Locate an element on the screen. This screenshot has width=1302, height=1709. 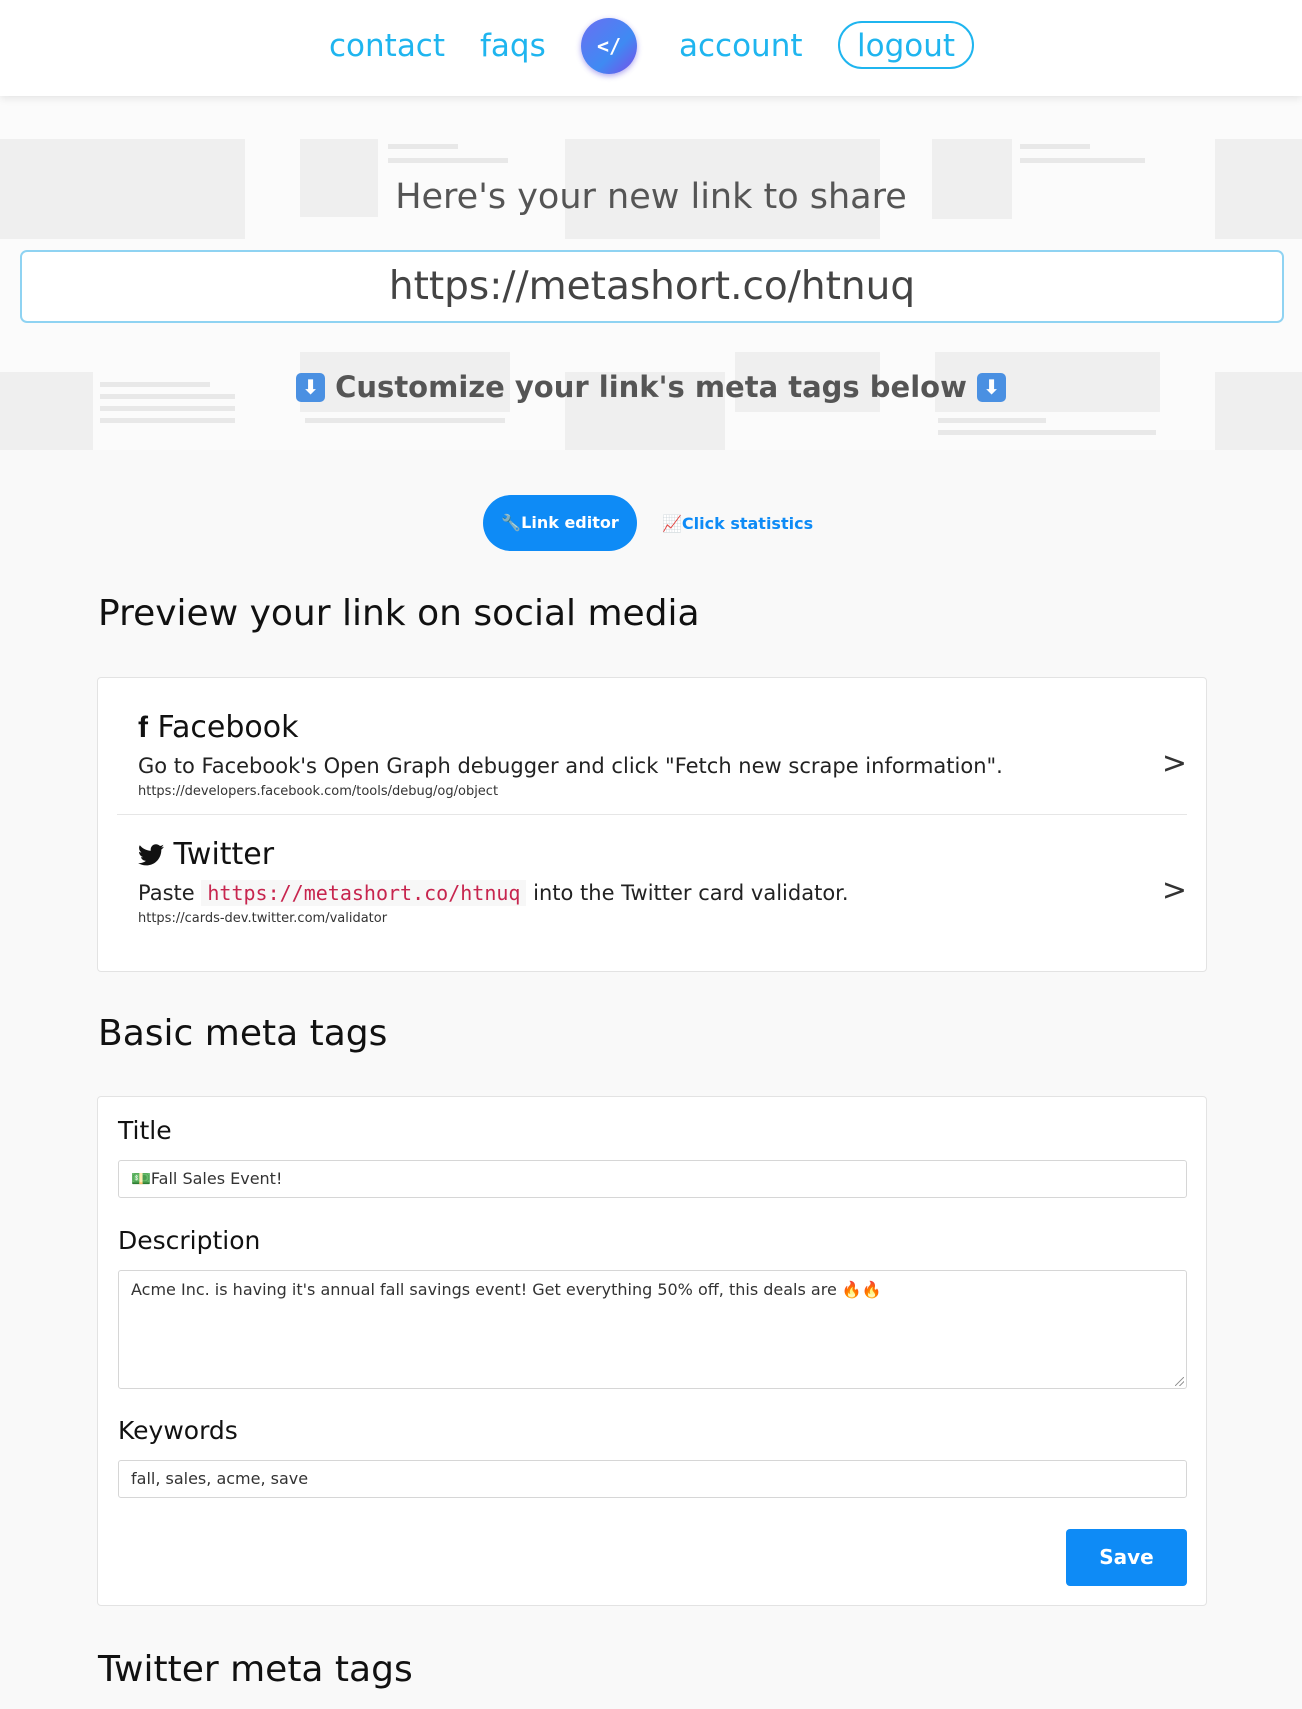
twitter-validator-url: https://cards-dev.twitter.com/validator is located at coordinates (663, 919).